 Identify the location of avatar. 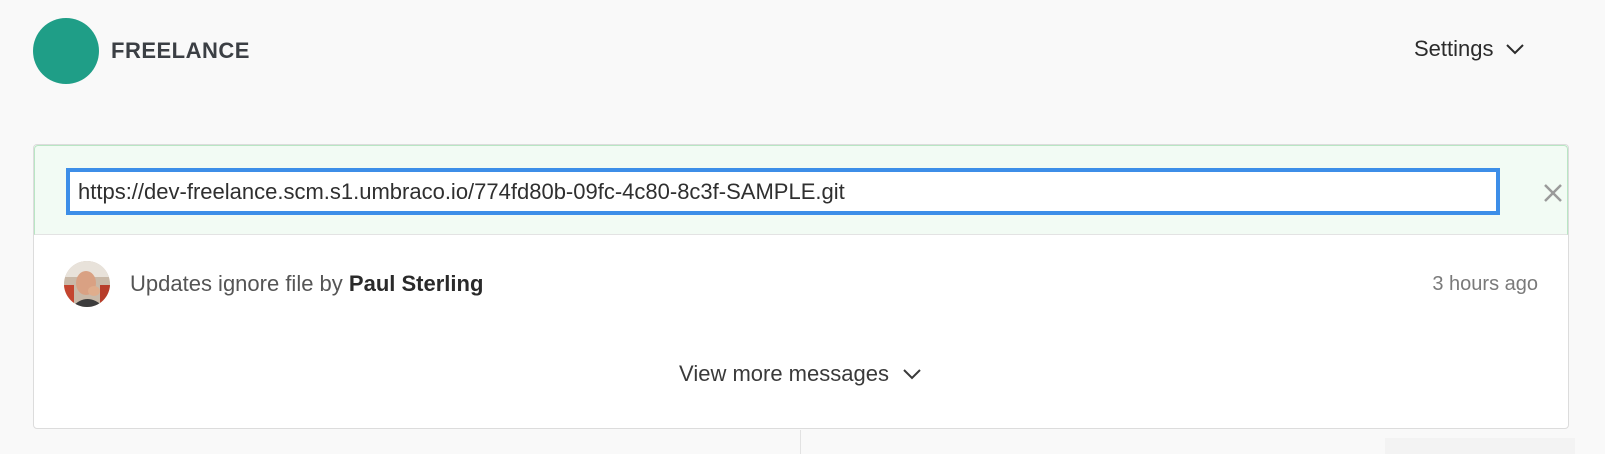
(87, 284).